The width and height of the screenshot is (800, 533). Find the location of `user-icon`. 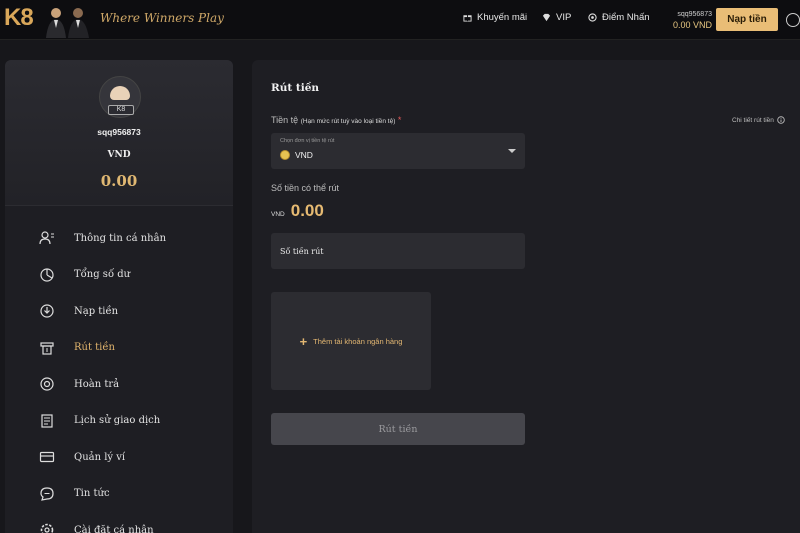

user-icon is located at coordinates (793, 20).